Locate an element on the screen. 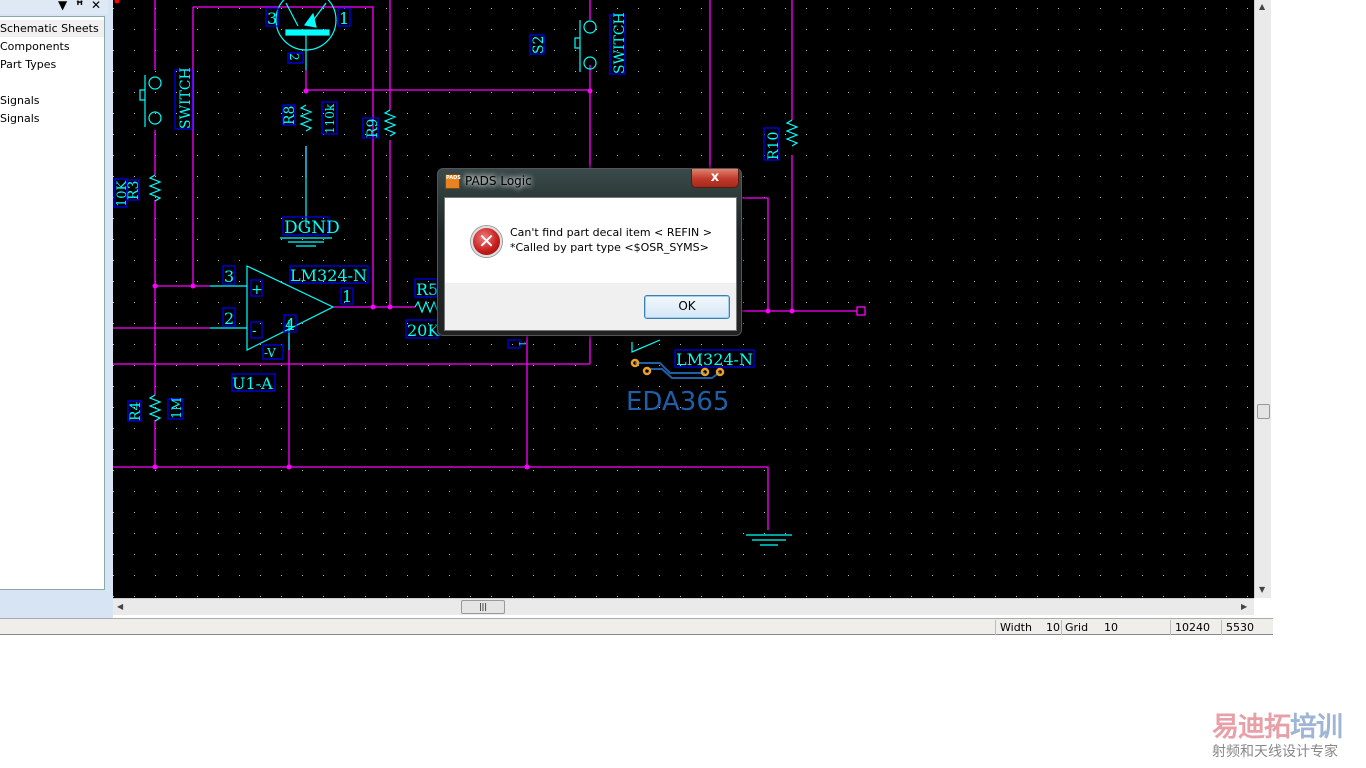  q-pin3-label: 3 is located at coordinates (272, 18).